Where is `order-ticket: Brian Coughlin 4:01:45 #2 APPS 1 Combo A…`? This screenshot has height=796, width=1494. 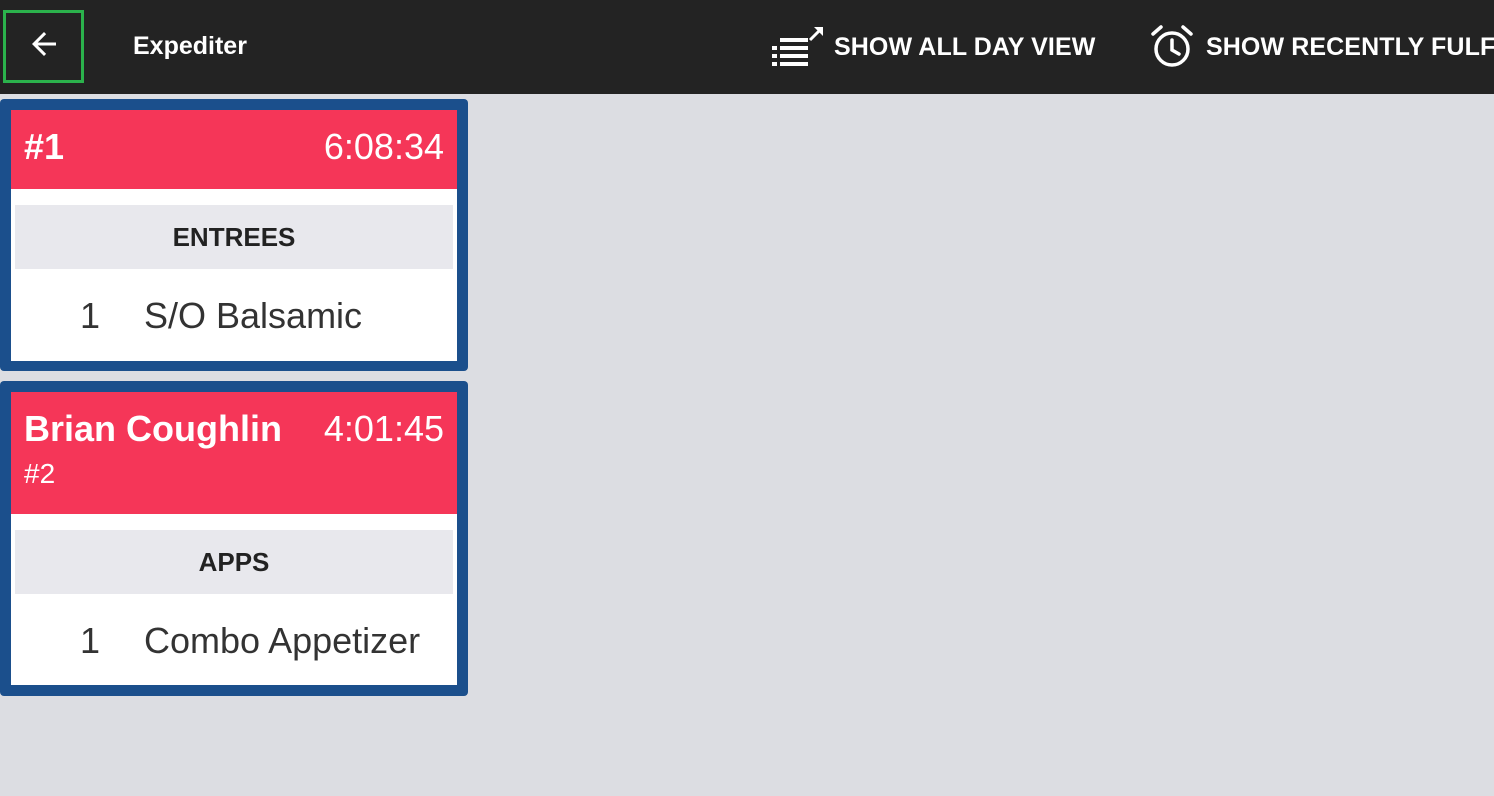
order-ticket: Brian Coughlin 4:01:45 #2 APPS 1 Combo A… is located at coordinates (234, 538).